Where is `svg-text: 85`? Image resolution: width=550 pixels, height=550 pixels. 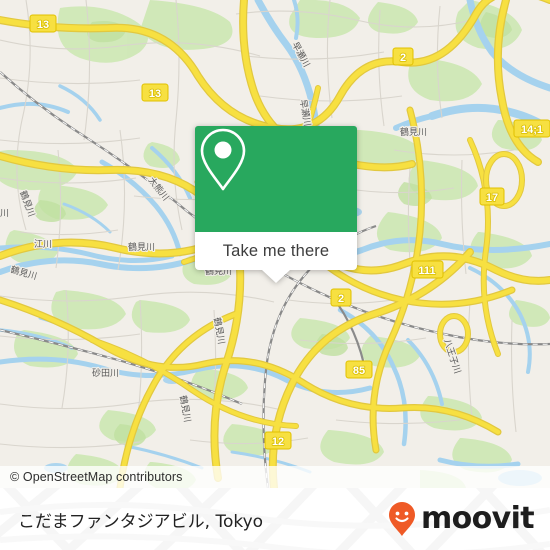 svg-text: 85 is located at coordinates (359, 371).